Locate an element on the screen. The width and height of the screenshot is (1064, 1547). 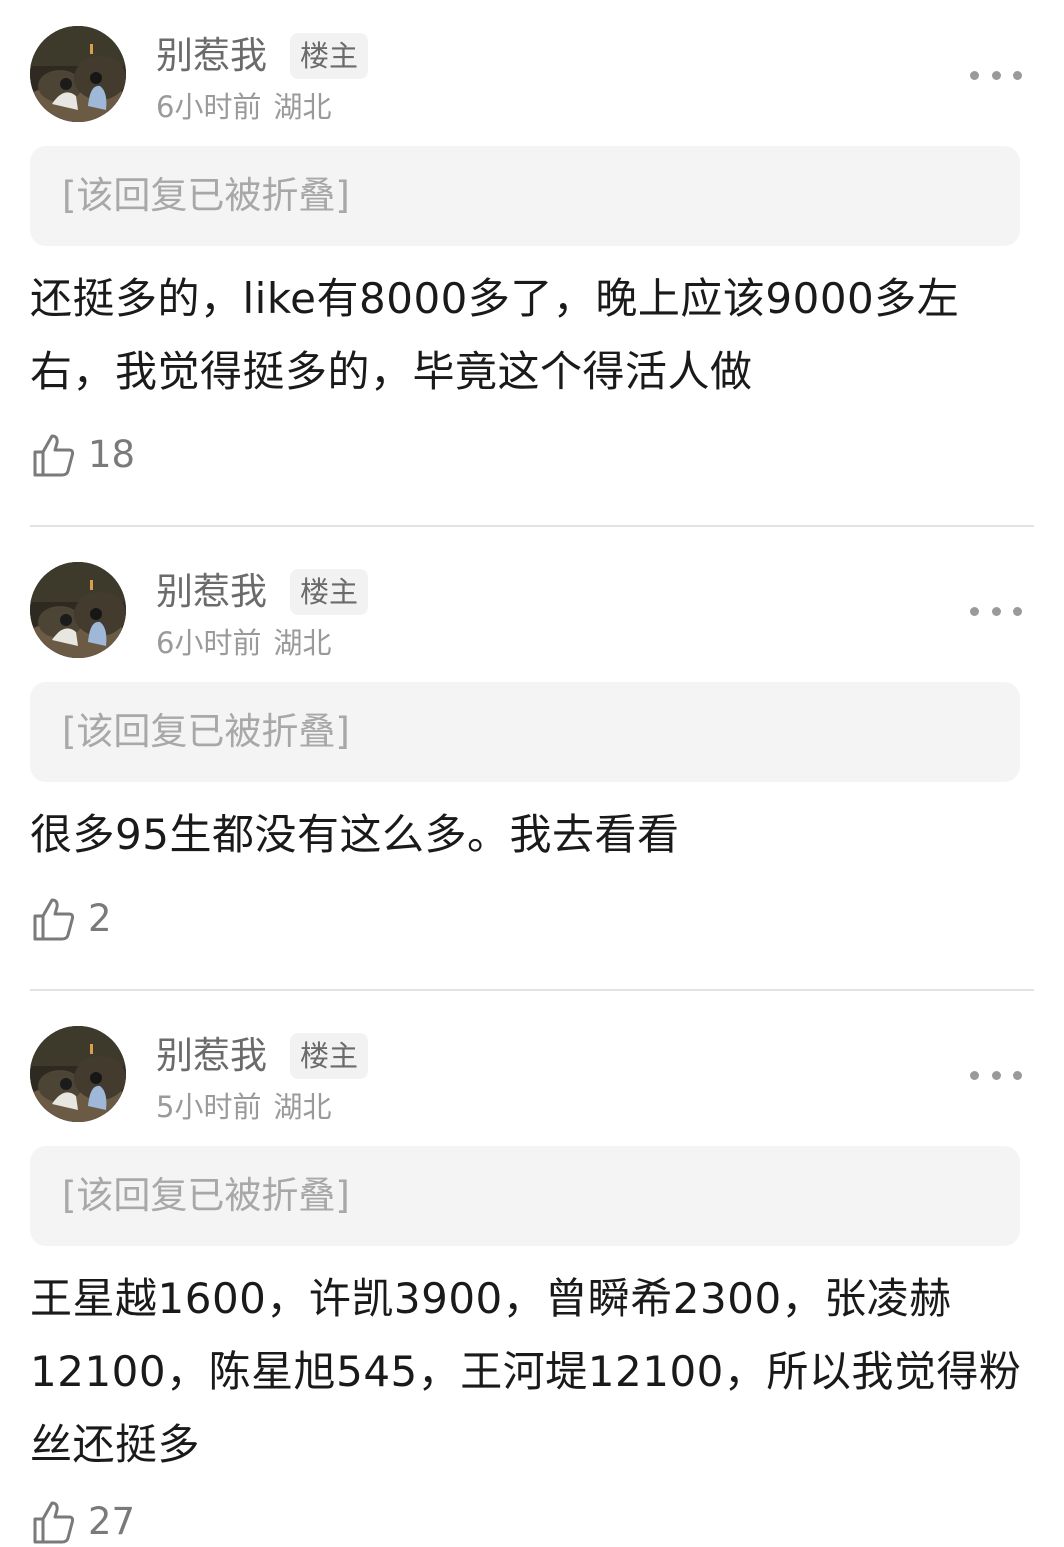
like-button: 27 is located at coordinates (83, 1522).